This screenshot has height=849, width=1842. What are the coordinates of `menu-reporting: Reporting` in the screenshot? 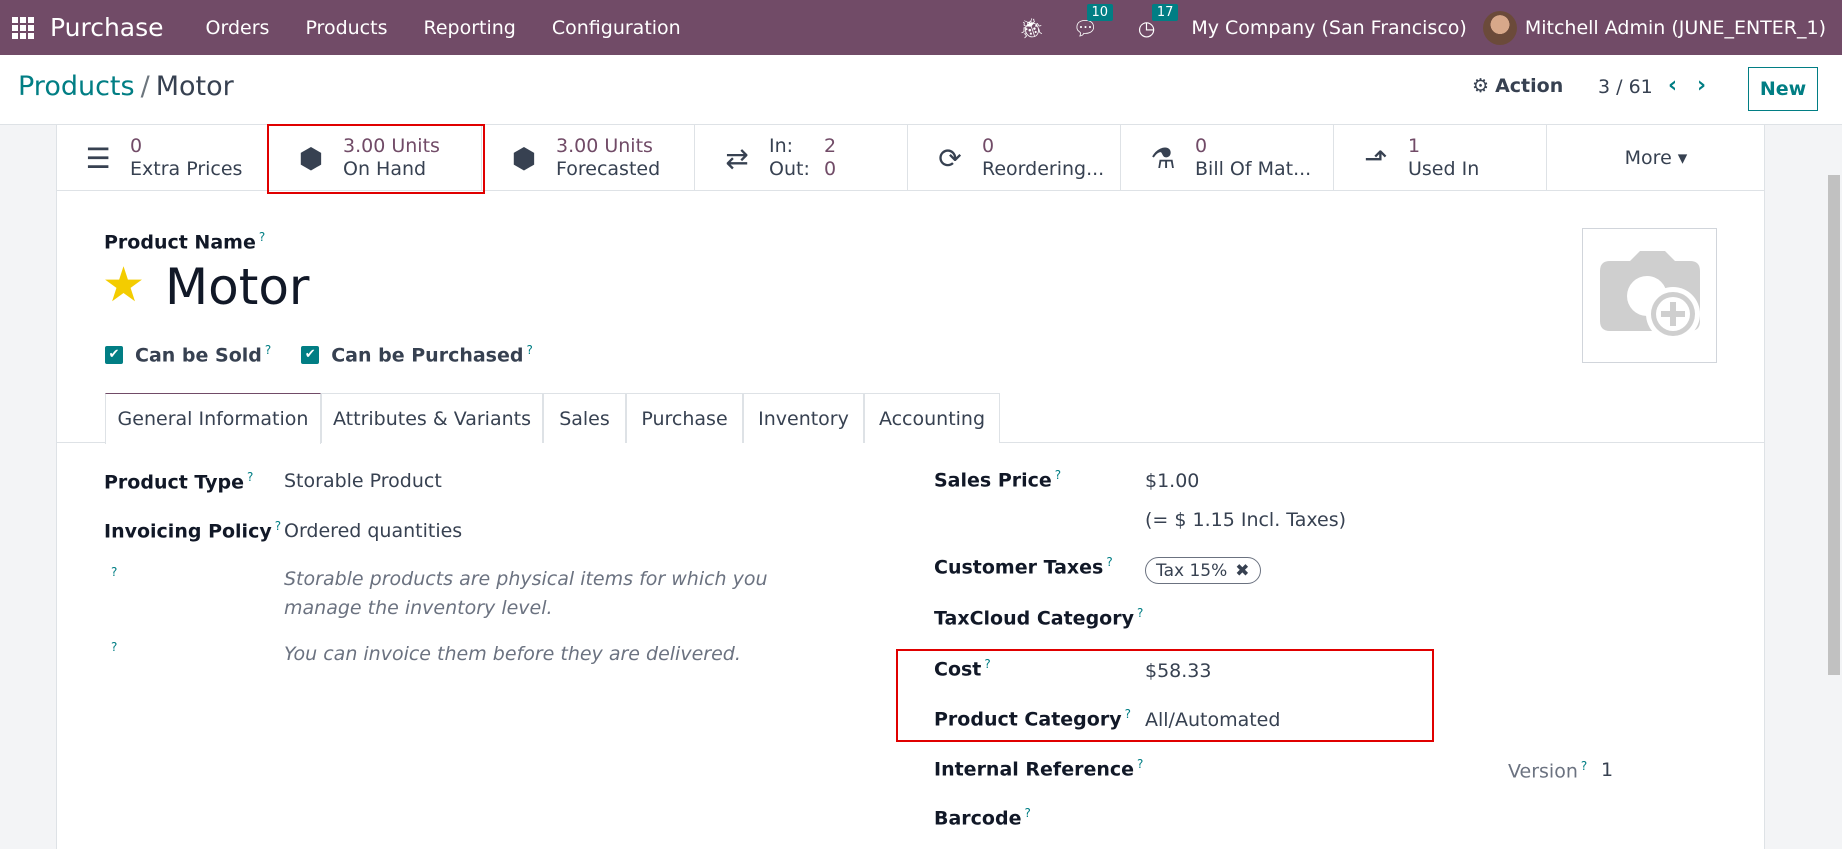 It's located at (469, 28).